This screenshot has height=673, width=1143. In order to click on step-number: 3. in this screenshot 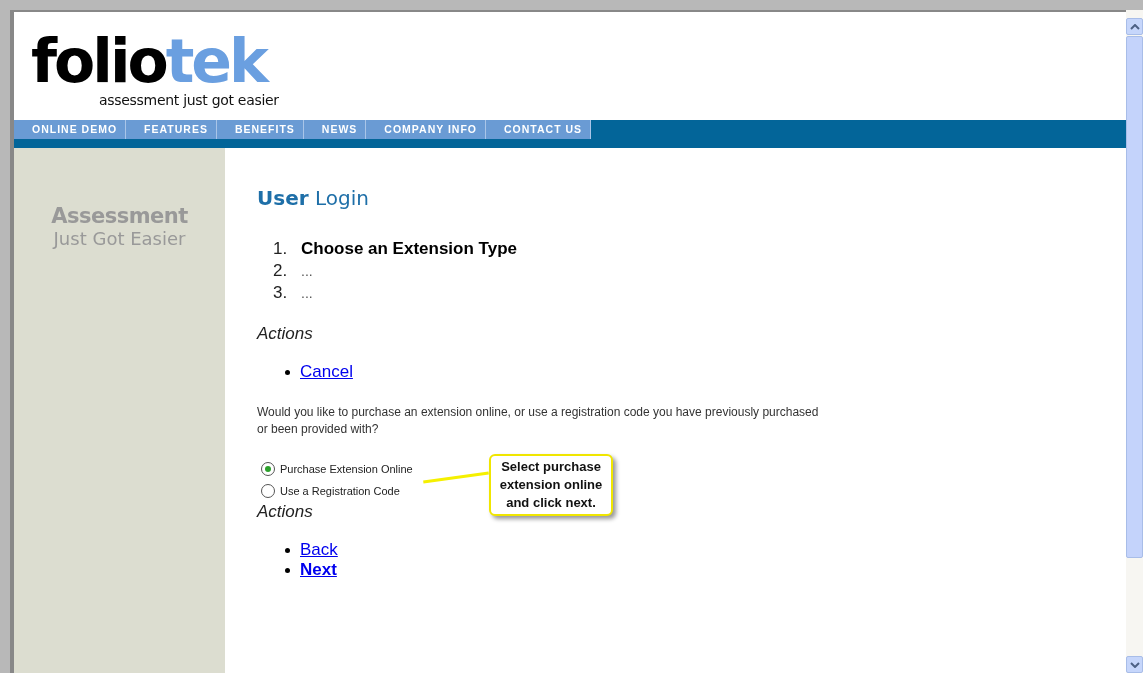, I will do `click(281, 293)`.